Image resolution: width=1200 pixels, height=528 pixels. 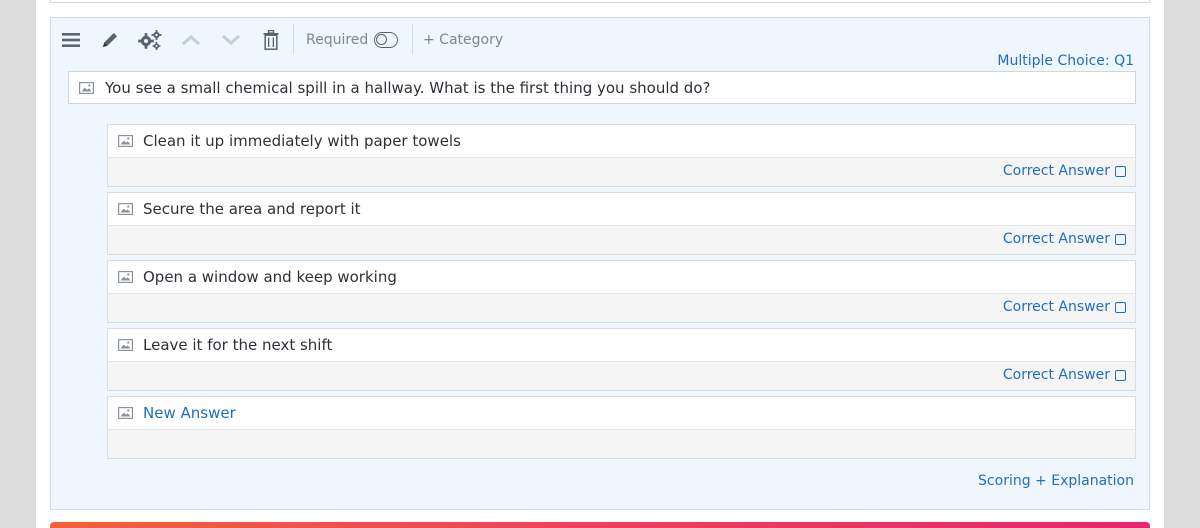 I want to click on required-toggle, so click(x=386, y=40).